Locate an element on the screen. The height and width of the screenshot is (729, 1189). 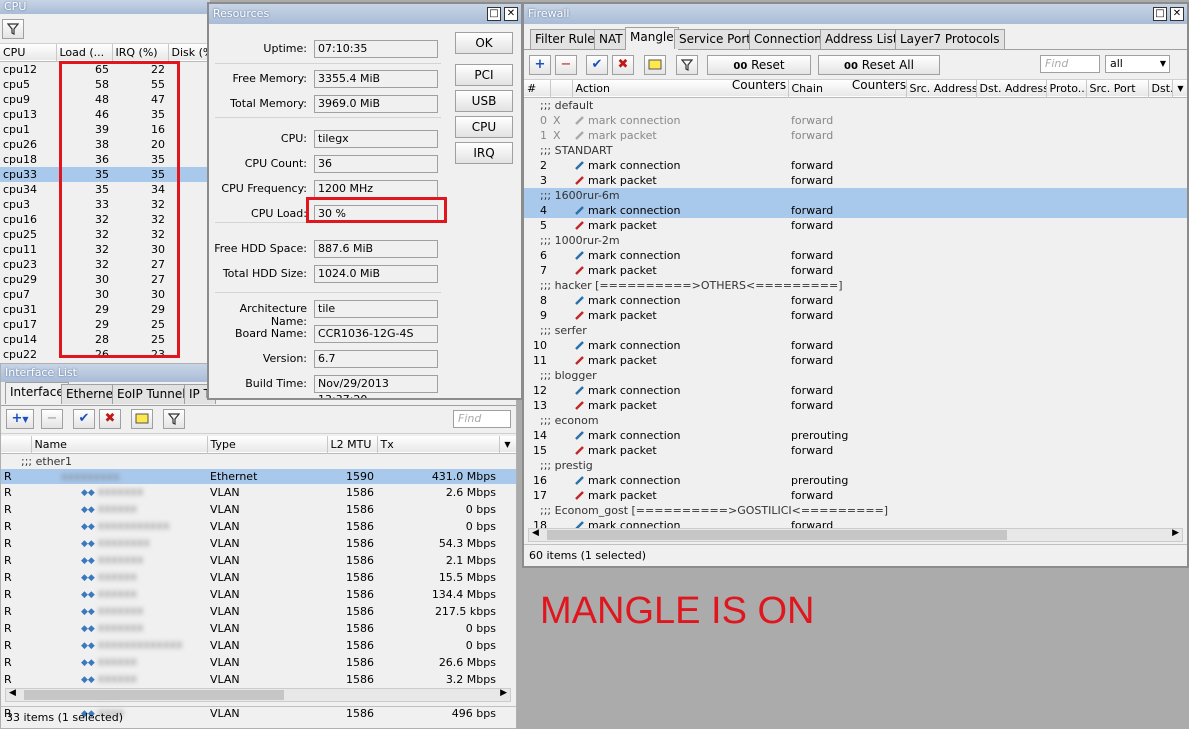
rule-comment: ;;; blogger is located at coordinates (855, 375).